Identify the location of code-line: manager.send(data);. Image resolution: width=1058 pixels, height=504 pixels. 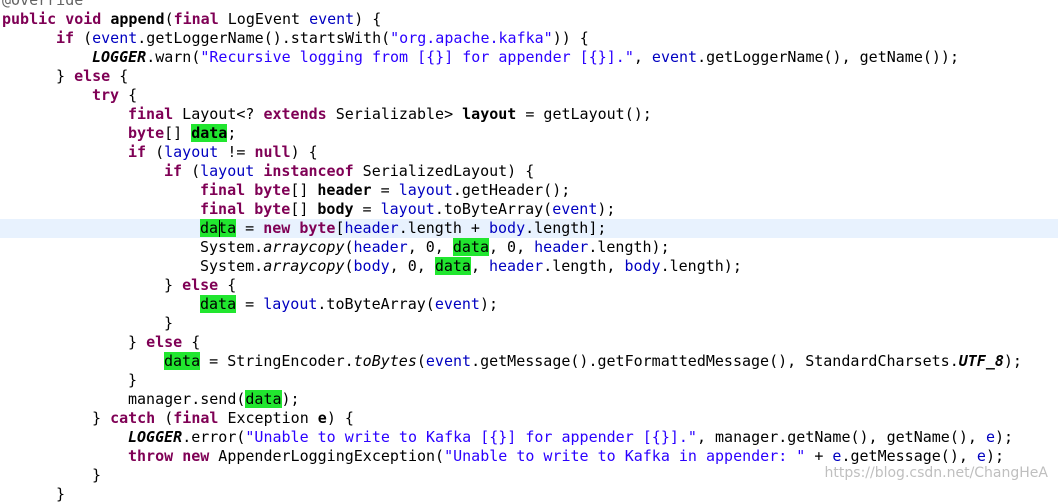
(529, 399).